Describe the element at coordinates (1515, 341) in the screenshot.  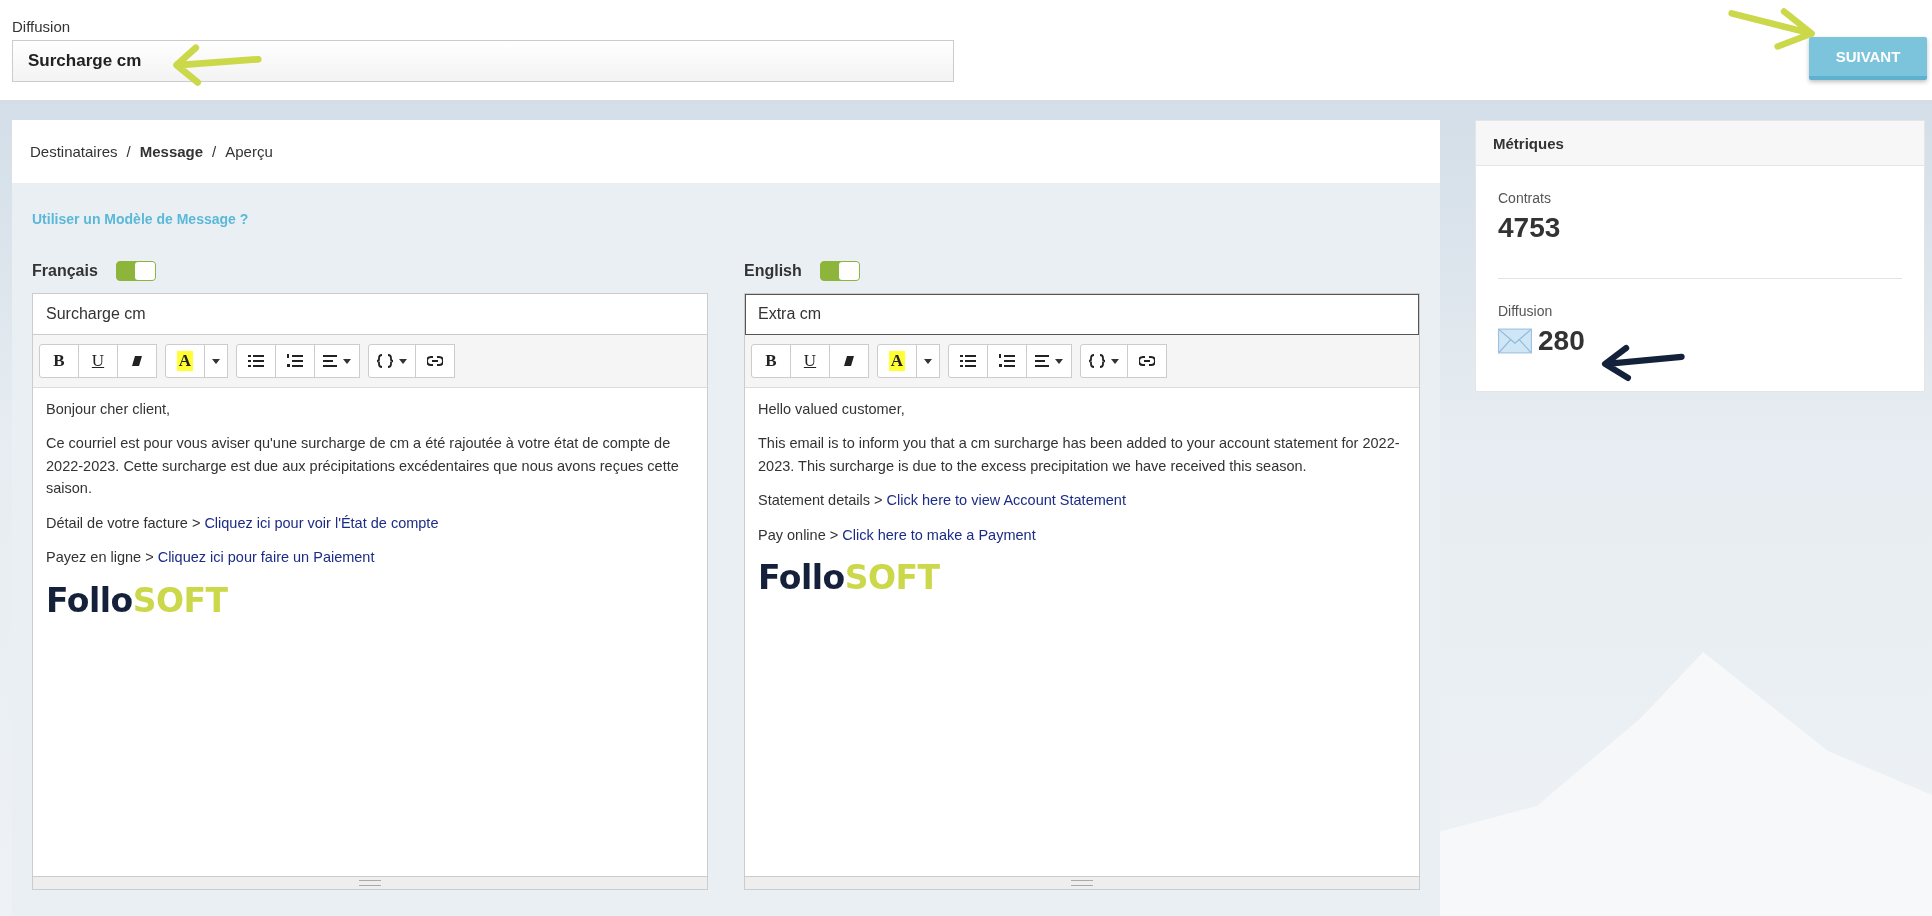
I see `envelope-icon` at that location.